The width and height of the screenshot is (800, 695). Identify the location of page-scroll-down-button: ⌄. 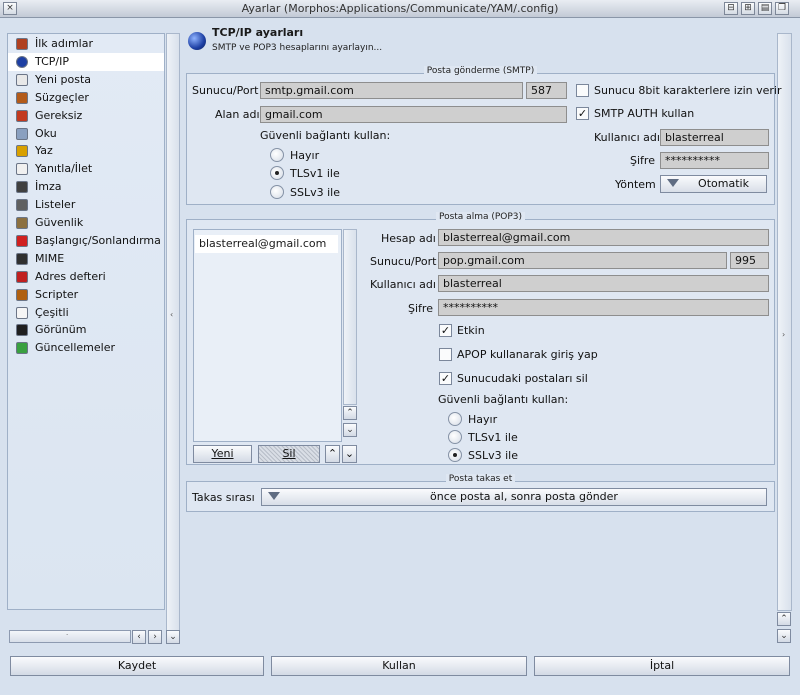
(784, 636).